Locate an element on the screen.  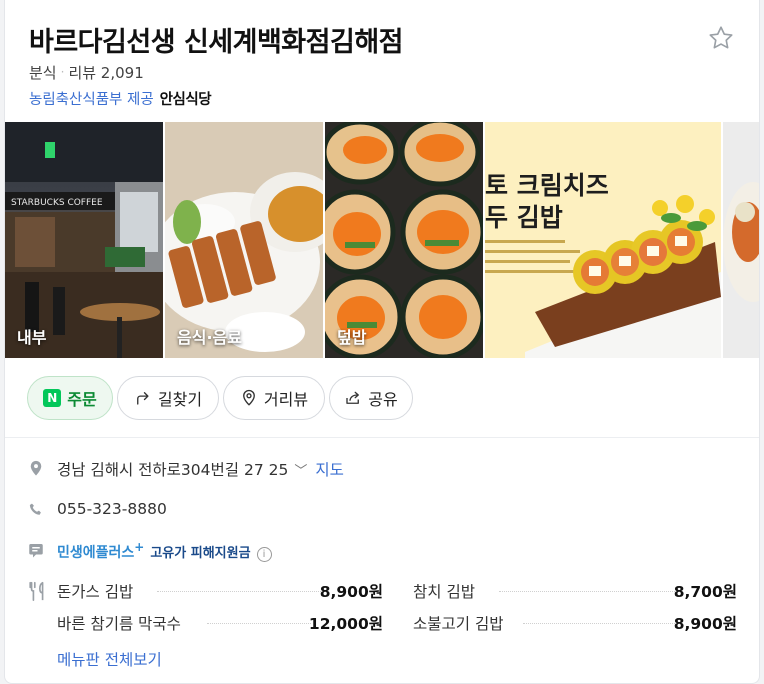
streetview-button: 거리뷰 is located at coordinates (274, 398).